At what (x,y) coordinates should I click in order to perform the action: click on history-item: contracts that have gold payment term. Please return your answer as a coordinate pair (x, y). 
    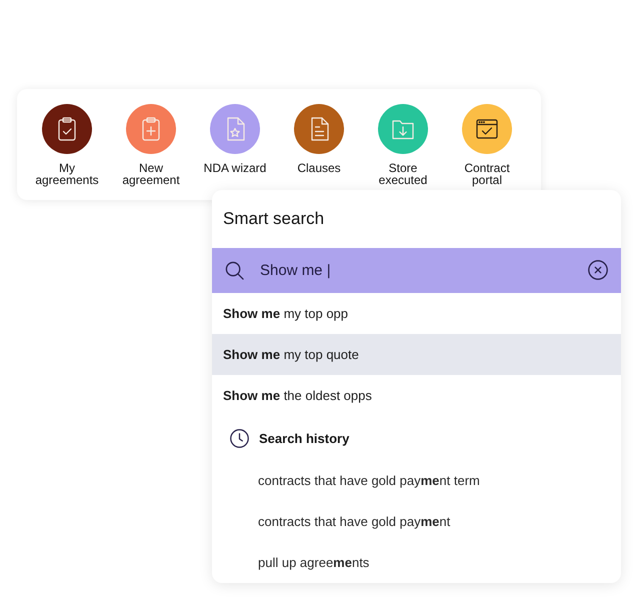
    Looking at the image, I should click on (416, 480).